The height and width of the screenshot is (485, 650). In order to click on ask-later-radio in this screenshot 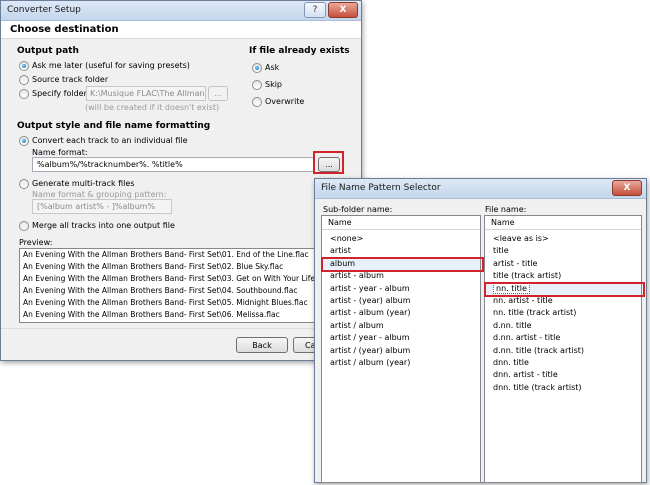, I will do `click(24, 66)`.